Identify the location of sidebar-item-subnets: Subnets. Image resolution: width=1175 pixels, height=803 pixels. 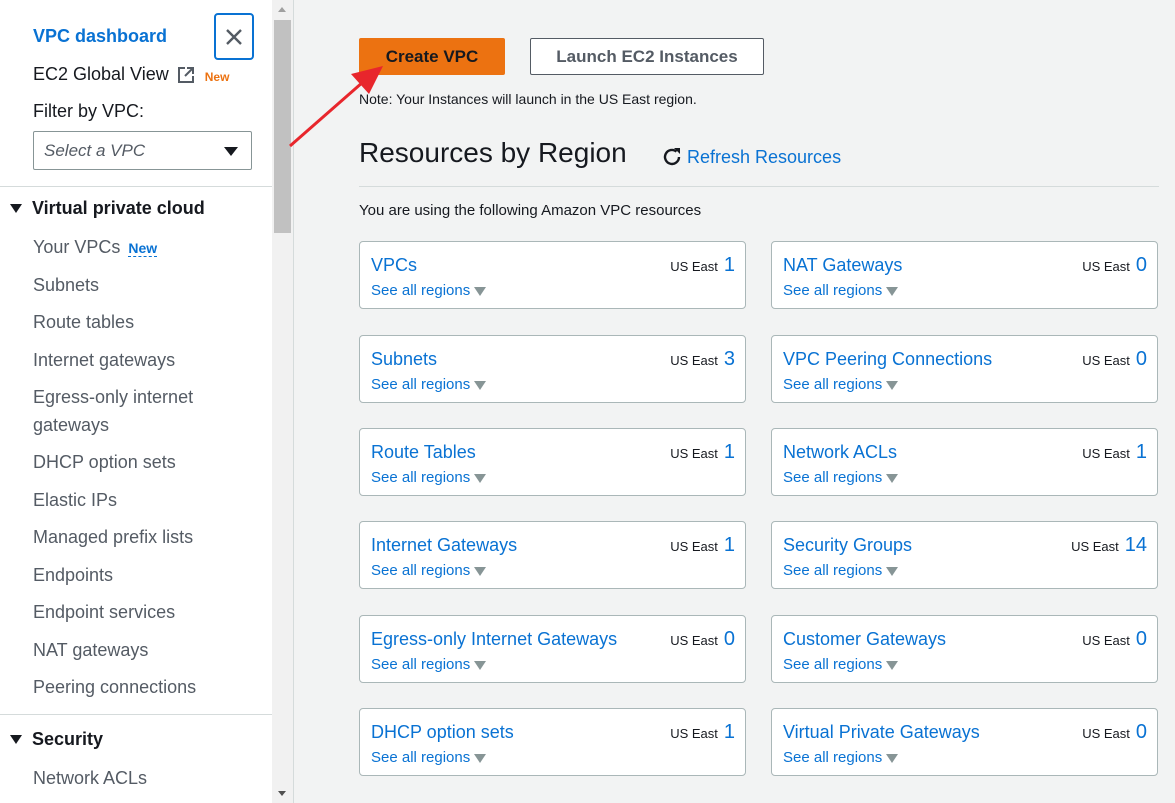
(133, 285).